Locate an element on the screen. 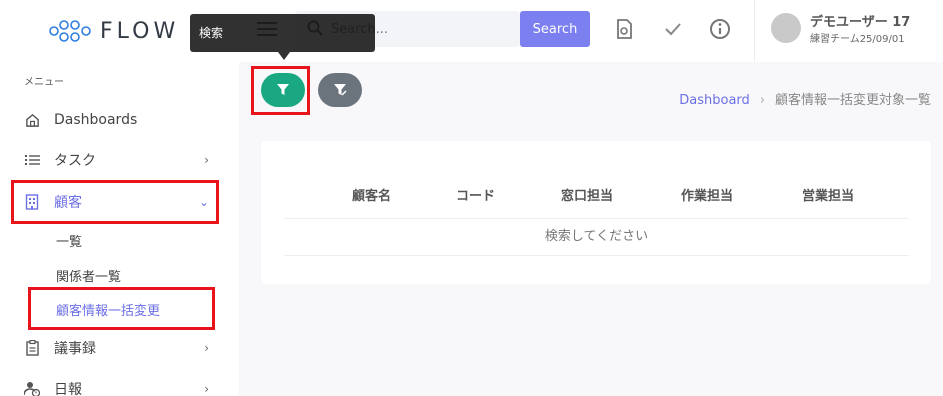 Image resolution: width=943 pixels, height=396 pixels. search-tooltip: 検索 is located at coordinates (282, 33).